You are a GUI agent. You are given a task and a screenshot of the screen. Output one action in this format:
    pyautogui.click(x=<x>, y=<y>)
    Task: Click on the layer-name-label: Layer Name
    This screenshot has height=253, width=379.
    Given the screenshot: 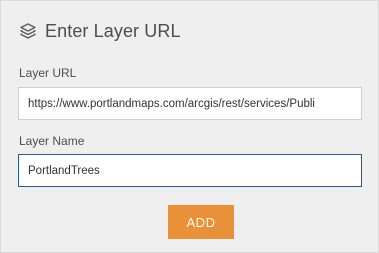 What is the action you would take?
    pyautogui.click(x=52, y=141)
    